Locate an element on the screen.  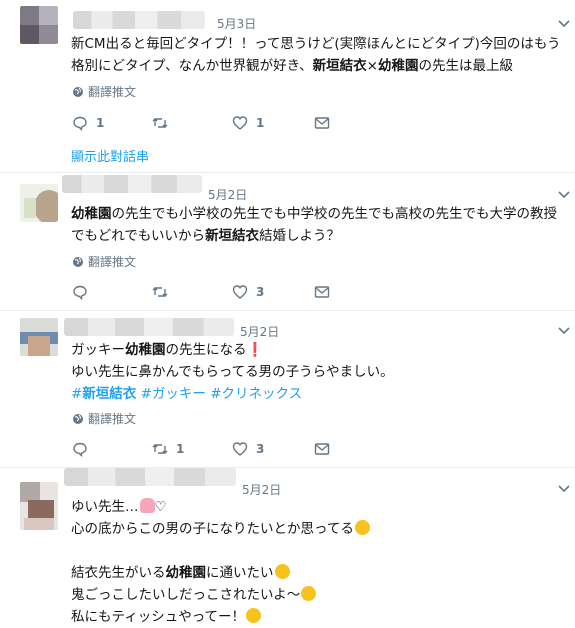
tweet-text-line: でもどれでもいいから新垣結衣結婚しよう？ is located at coordinates (321, 236).